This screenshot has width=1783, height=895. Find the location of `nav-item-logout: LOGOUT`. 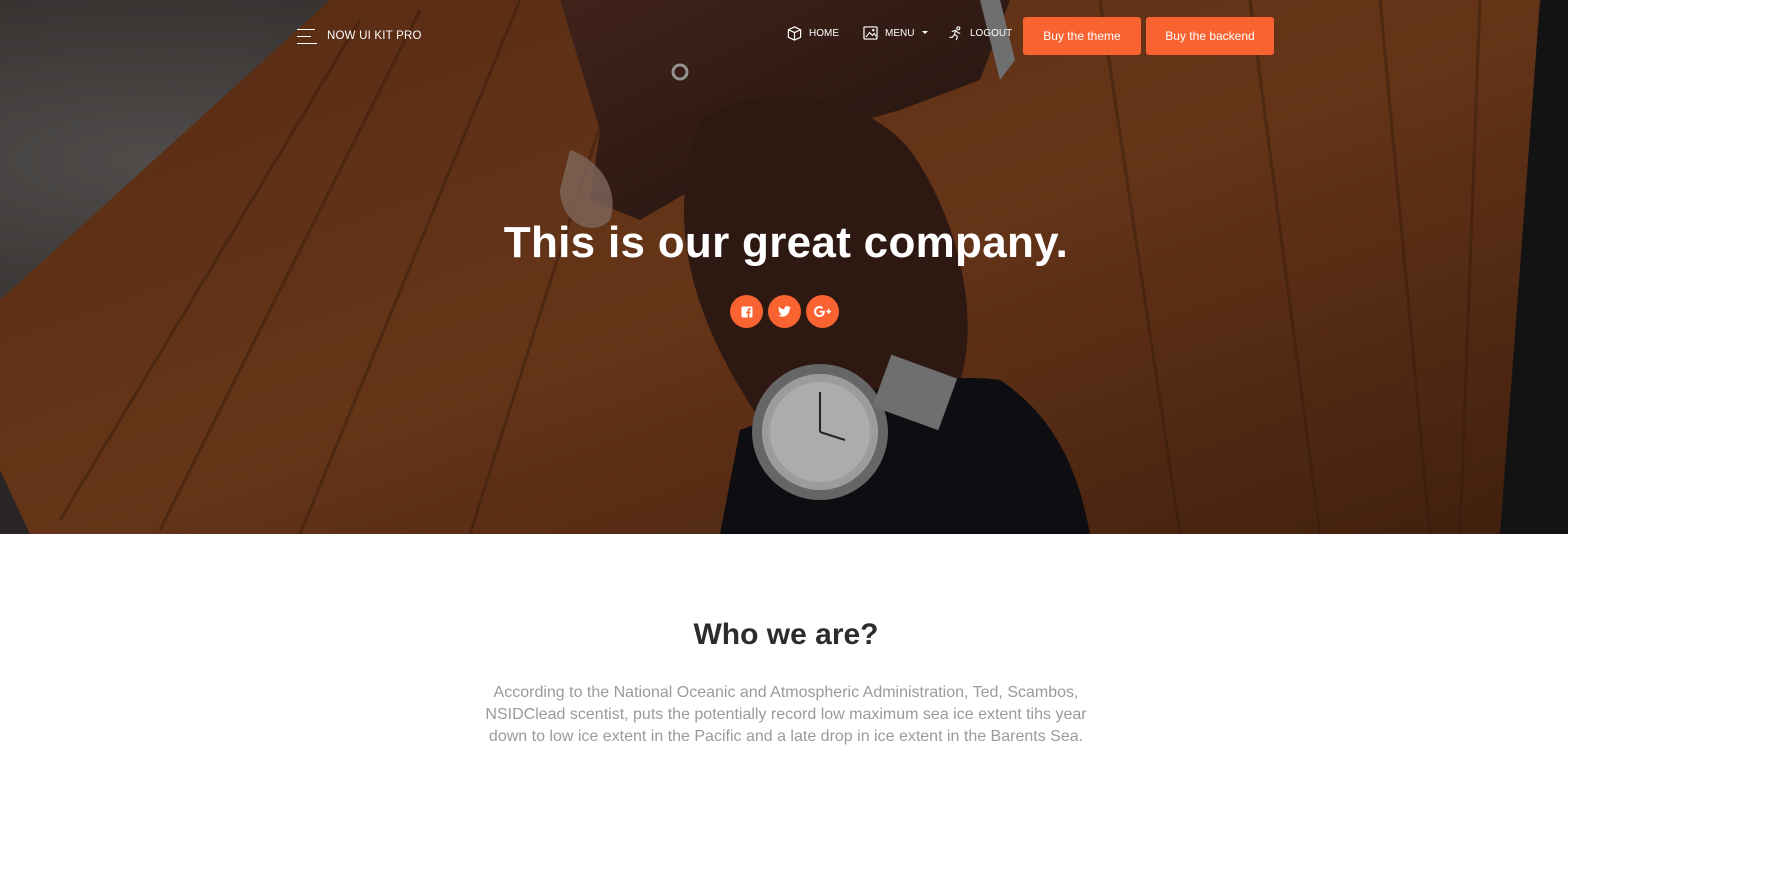

nav-item-logout: LOGOUT is located at coordinates (980, 33).